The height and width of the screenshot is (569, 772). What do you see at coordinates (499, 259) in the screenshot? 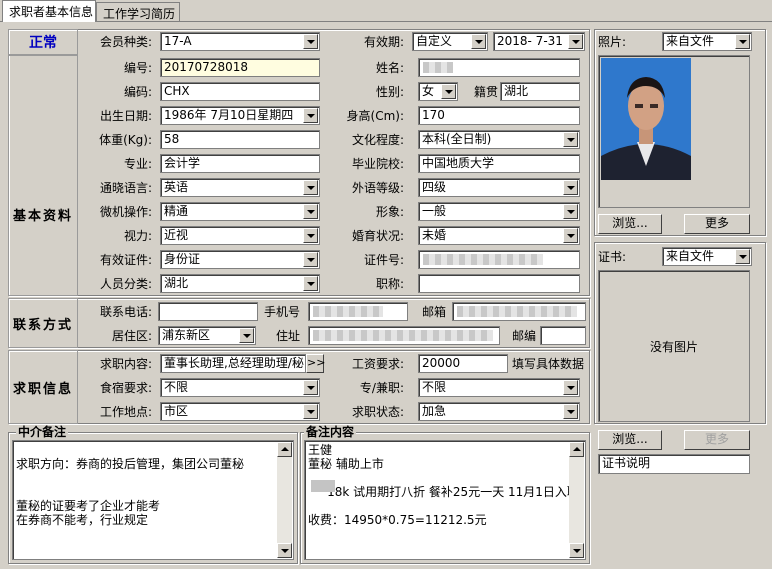
I see `cert-no-field` at bounding box center [499, 259].